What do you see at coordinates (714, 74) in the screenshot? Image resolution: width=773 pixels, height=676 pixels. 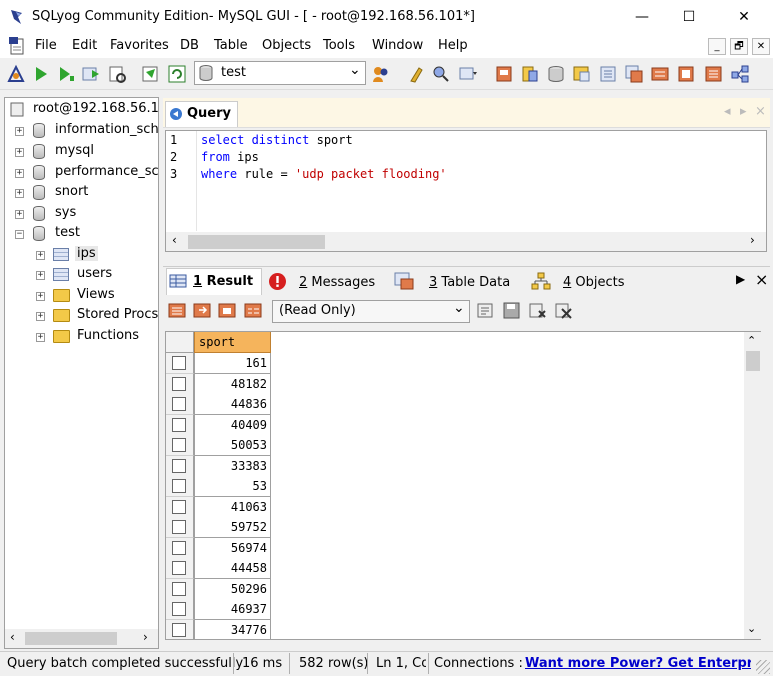 I see `scheduled-export-icon` at bounding box center [714, 74].